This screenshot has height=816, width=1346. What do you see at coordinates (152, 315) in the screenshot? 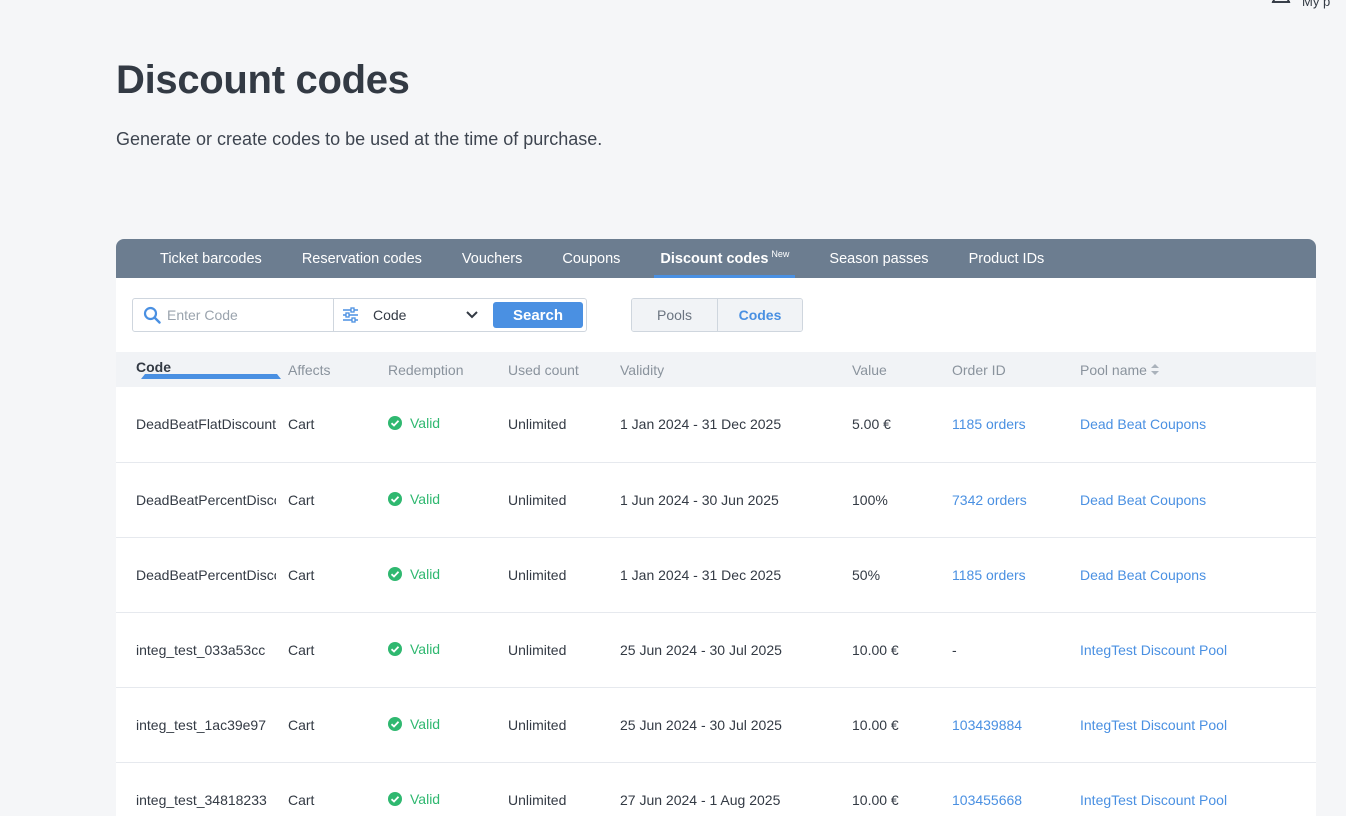
I see `search-icon` at bounding box center [152, 315].